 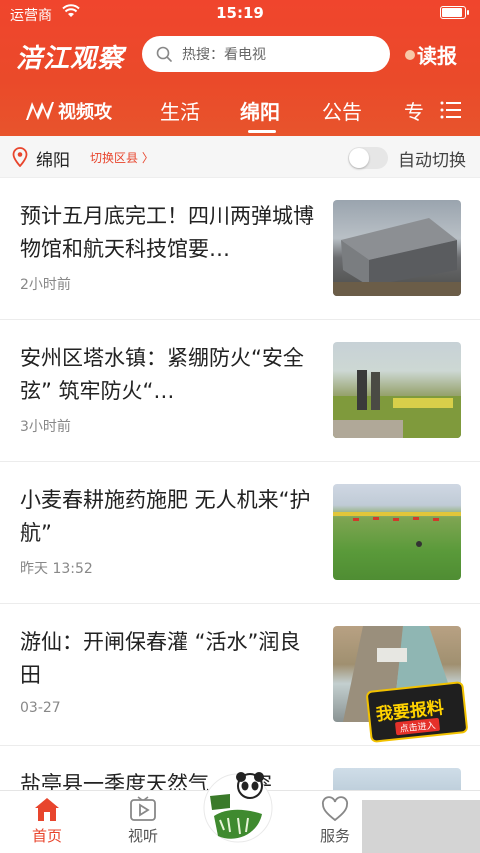 What do you see at coordinates (410, 54) in the screenshot?
I see `read-paper-dot-icon` at bounding box center [410, 54].